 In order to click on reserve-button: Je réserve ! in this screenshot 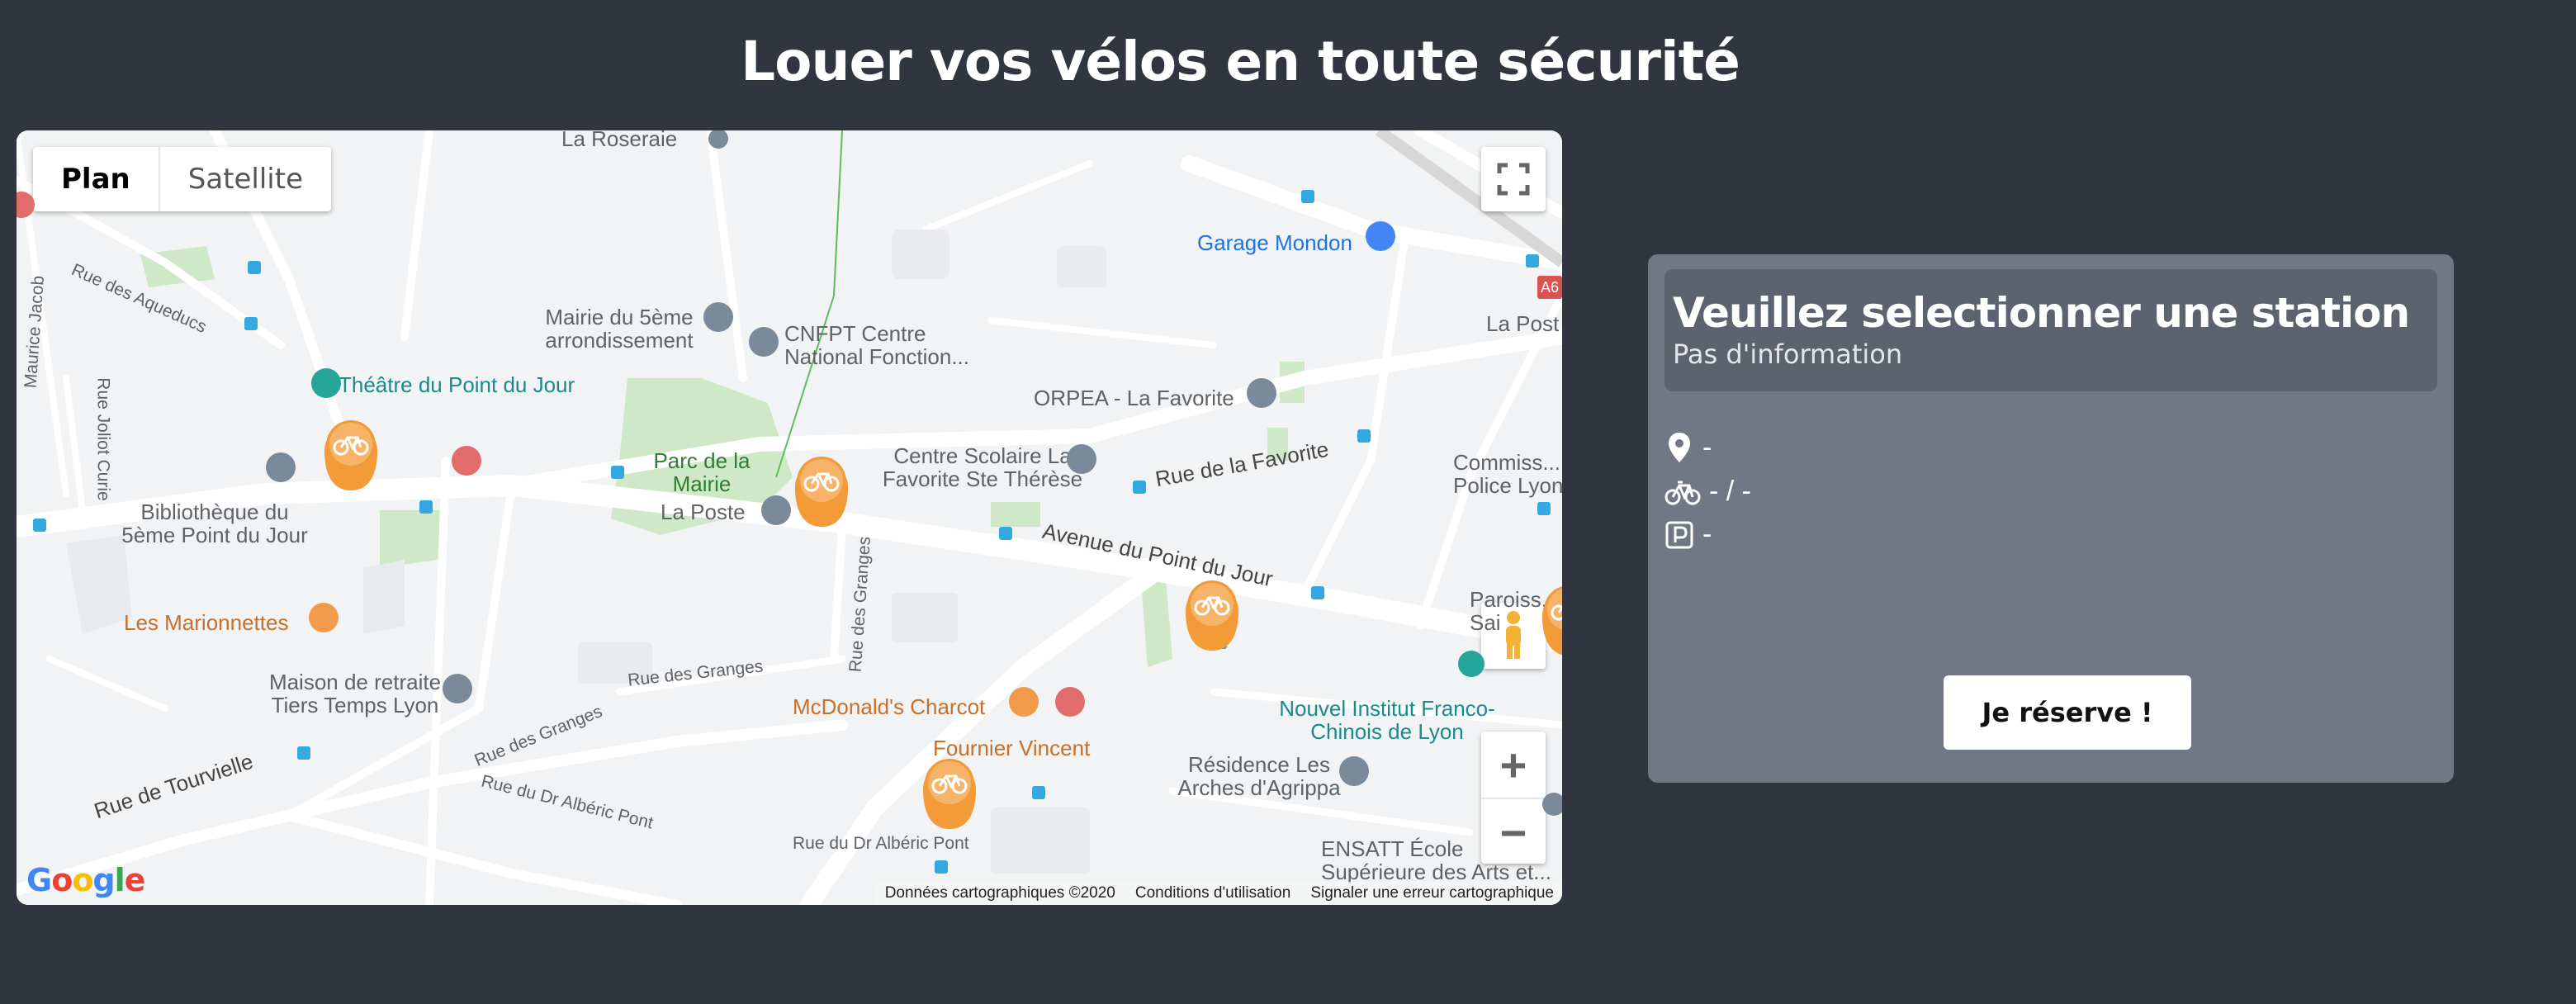, I will do `click(2067, 712)`.